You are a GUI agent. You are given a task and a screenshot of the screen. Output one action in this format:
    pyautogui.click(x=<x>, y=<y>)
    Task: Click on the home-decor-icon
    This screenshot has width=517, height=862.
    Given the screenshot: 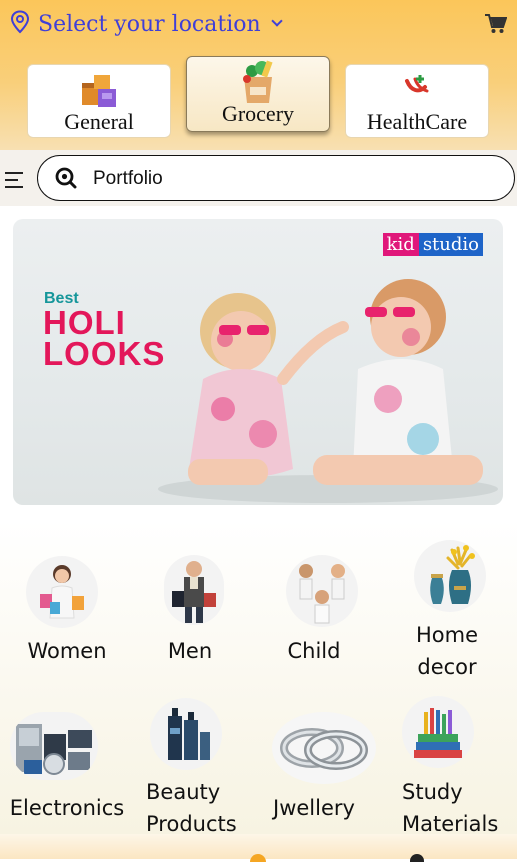 What is the action you would take?
    pyautogui.click(x=450, y=576)
    